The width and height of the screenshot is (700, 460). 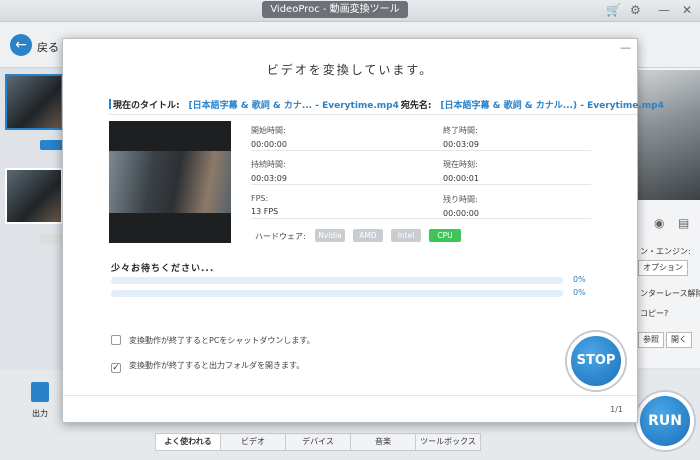 What do you see at coordinates (116, 368) in the screenshot?
I see `open-folder-checkbox: ✓` at bounding box center [116, 368].